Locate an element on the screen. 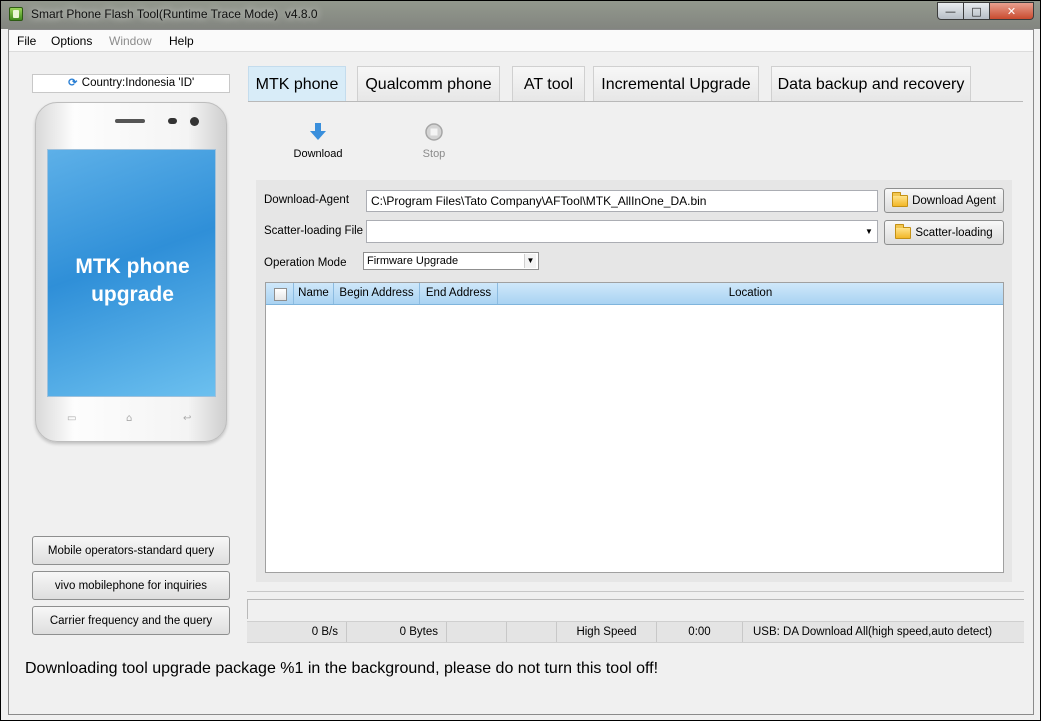 Image resolution: width=1041 pixels, height=721 pixels. app-icon is located at coordinates (16, 14).